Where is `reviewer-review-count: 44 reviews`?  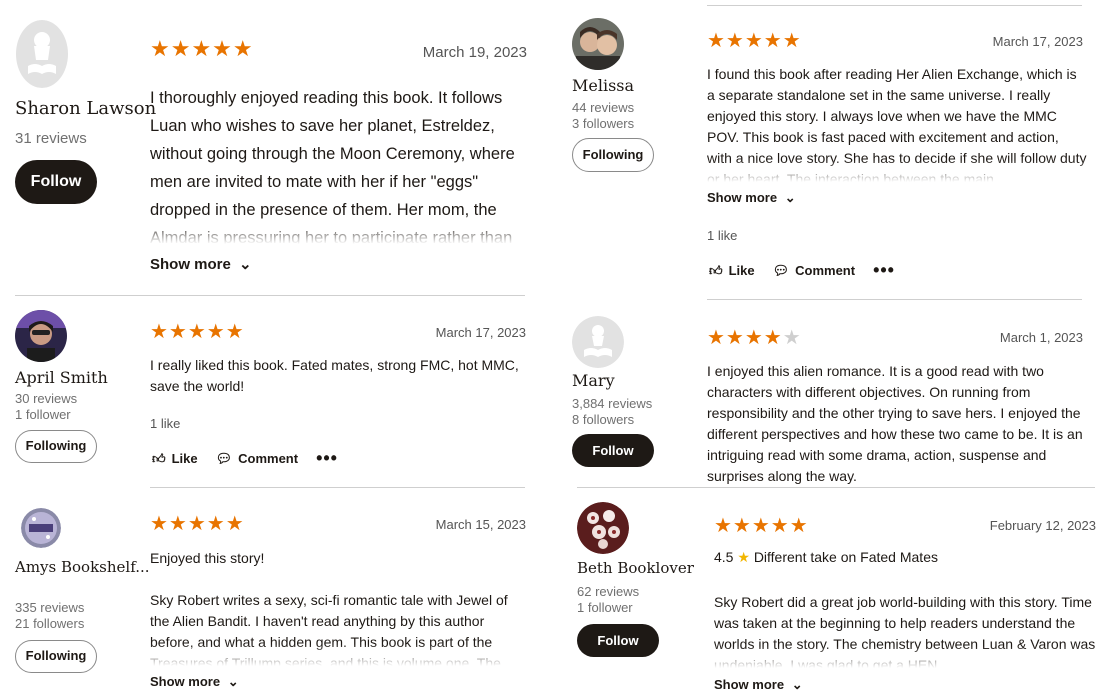
reviewer-review-count: 44 reviews is located at coordinates (603, 107).